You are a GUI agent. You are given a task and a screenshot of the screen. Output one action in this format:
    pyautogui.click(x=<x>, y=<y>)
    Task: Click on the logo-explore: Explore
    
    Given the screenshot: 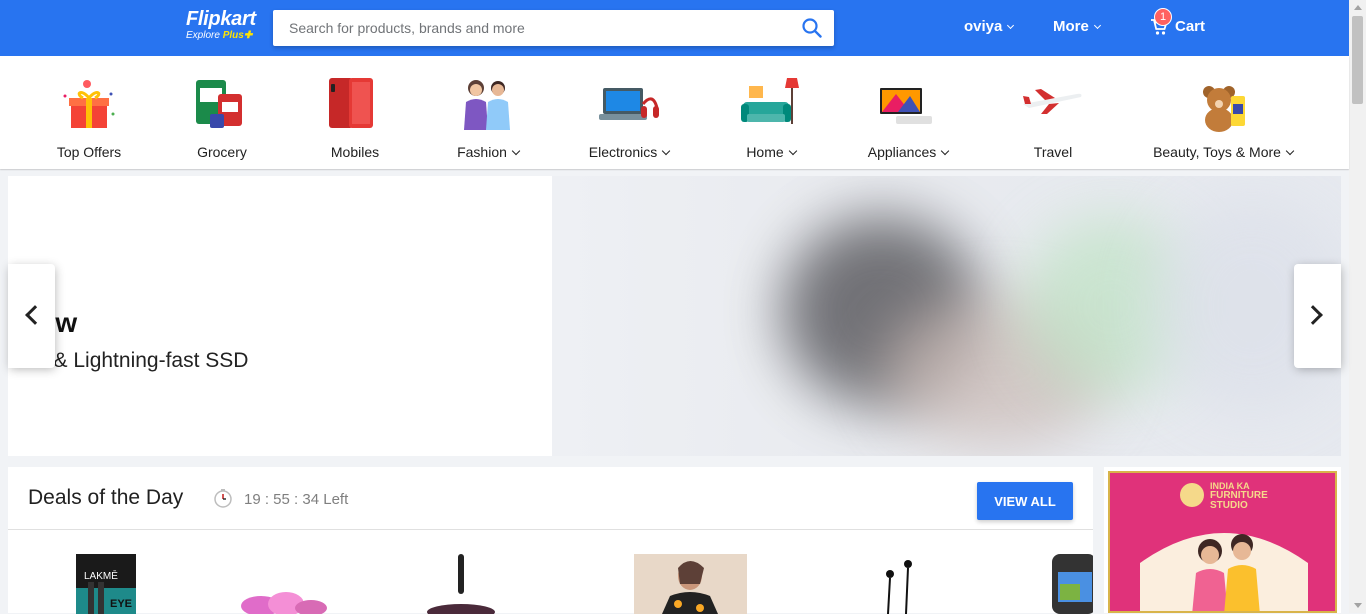 What is the action you would take?
    pyautogui.click(x=203, y=35)
    